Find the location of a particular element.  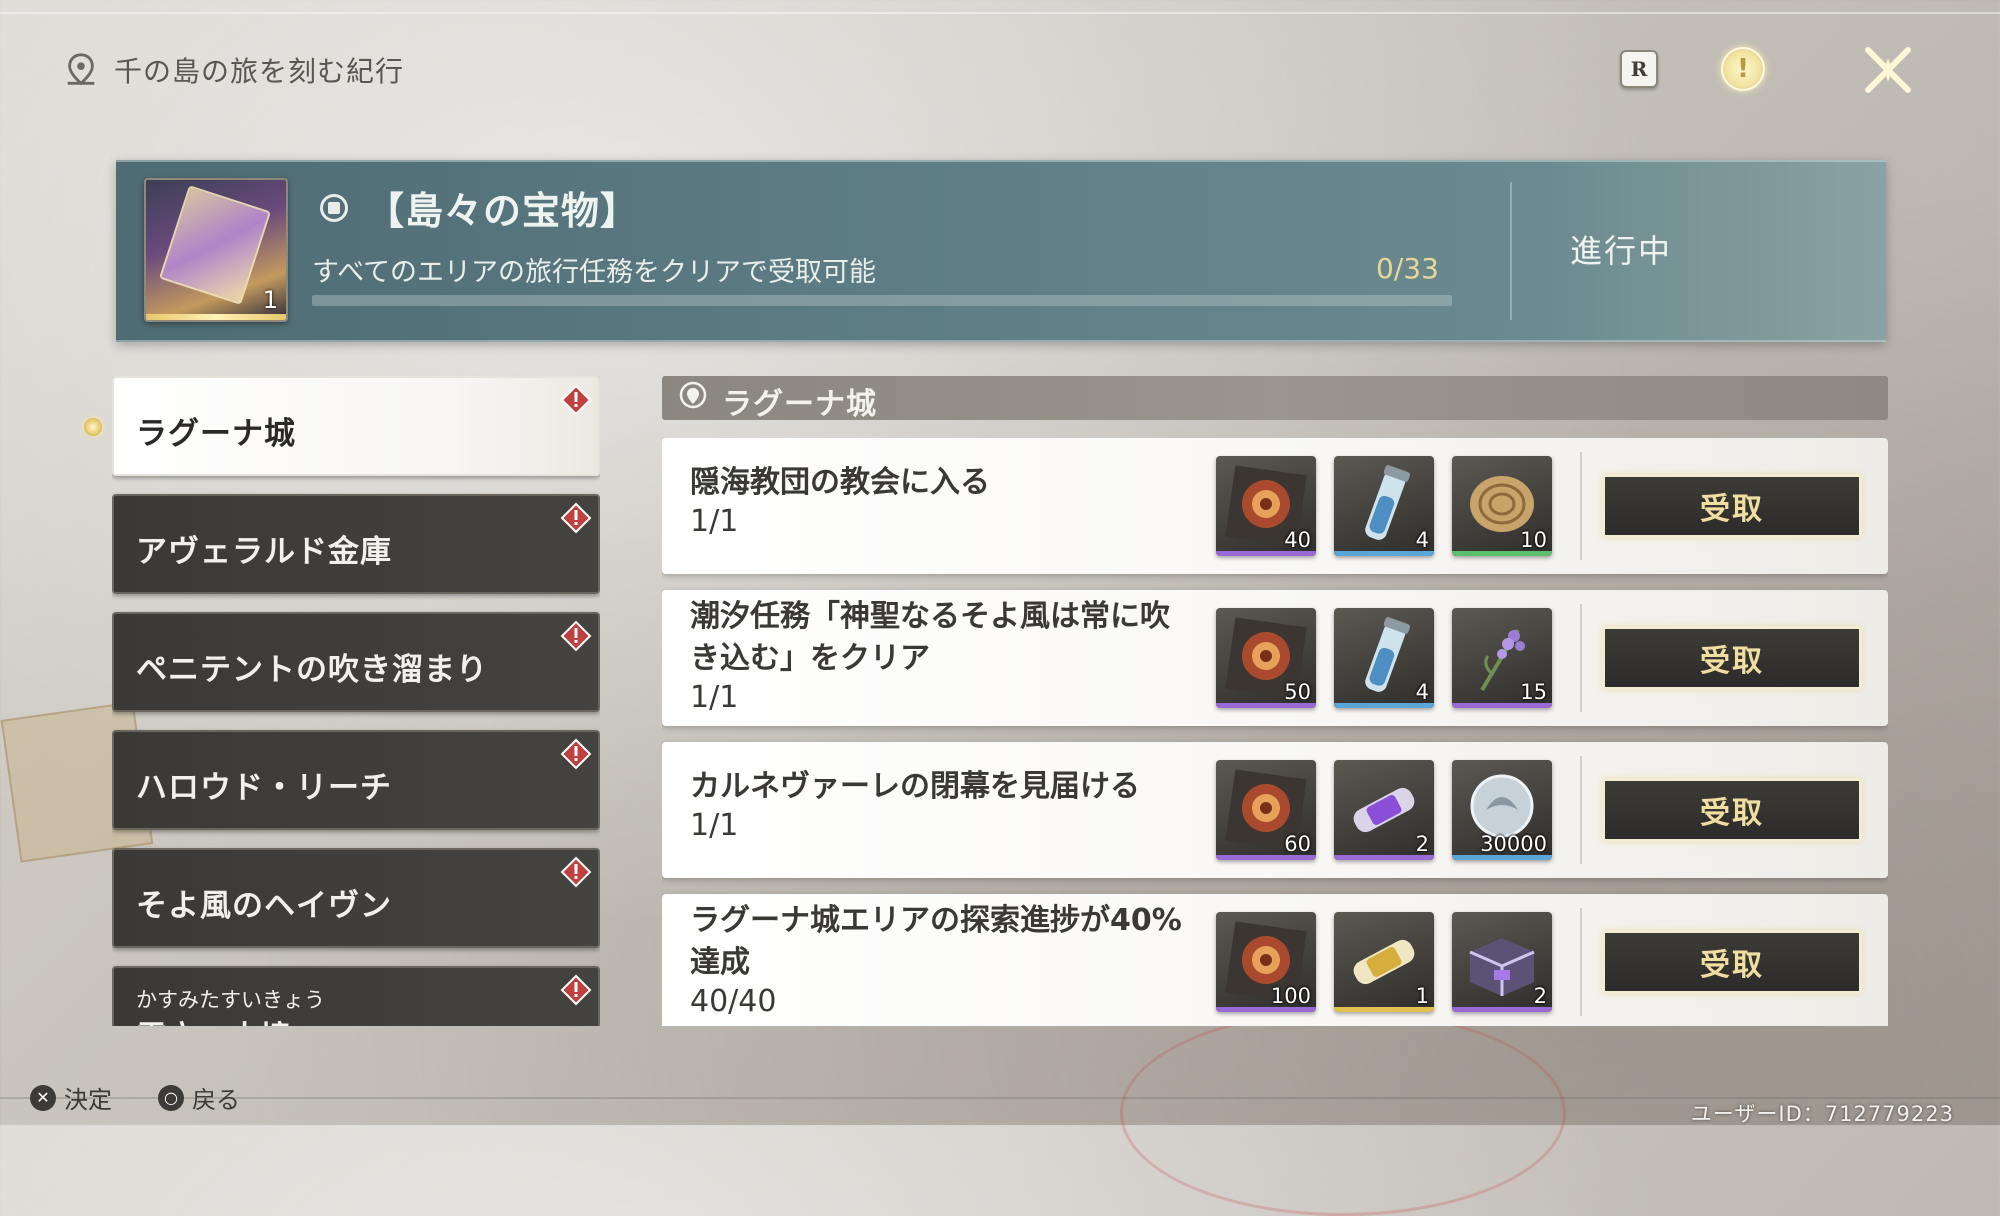

task-row: ラグーナ城エリアの探索進捗が40% 達成 40/40 100 1 2 受取 is located at coordinates (1275, 960).